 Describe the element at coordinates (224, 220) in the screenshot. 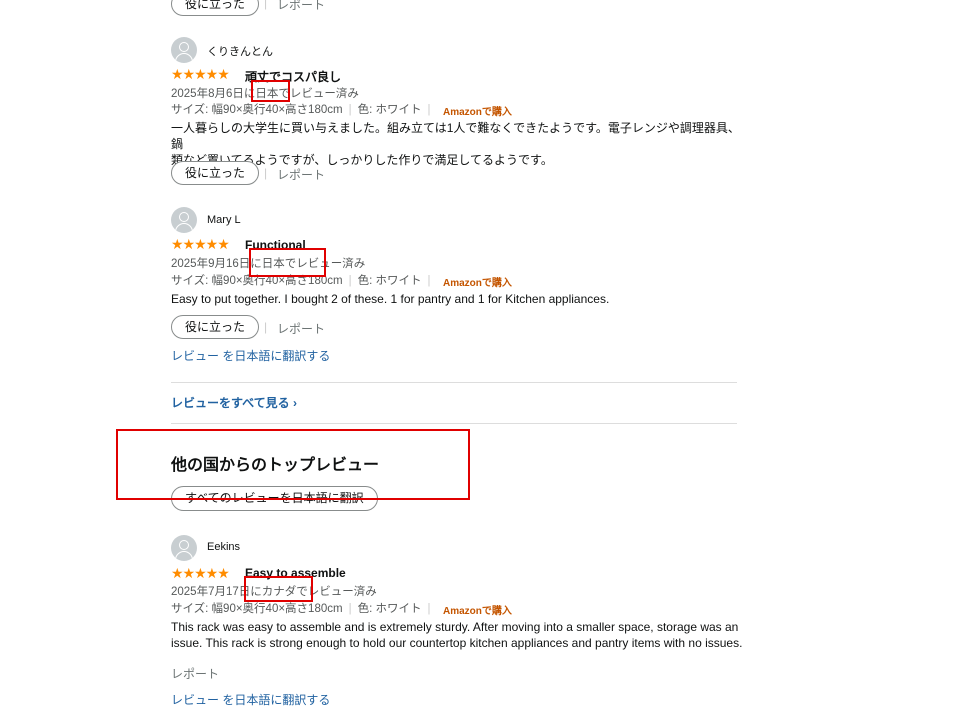

I see `review-author: Mary L` at that location.